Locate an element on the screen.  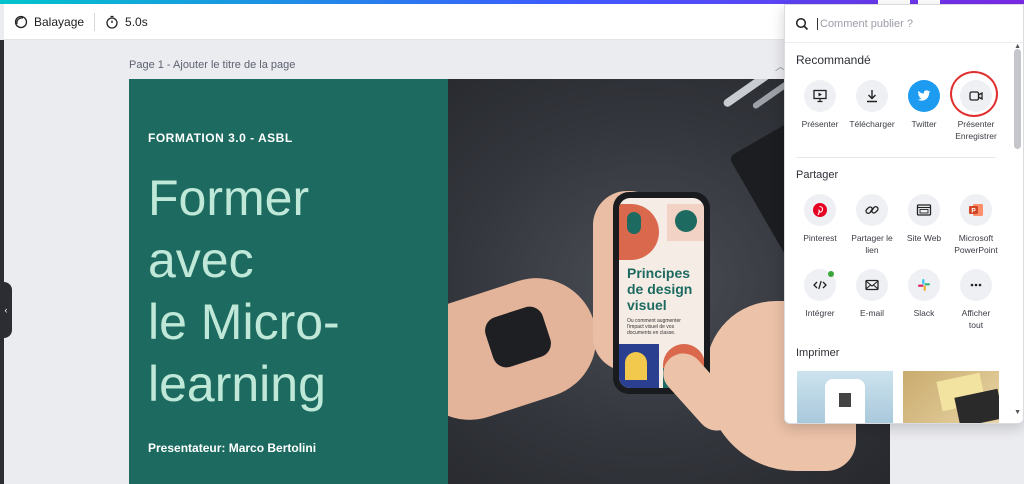
phone-title-line: Principes is located at coordinates (659, 273).